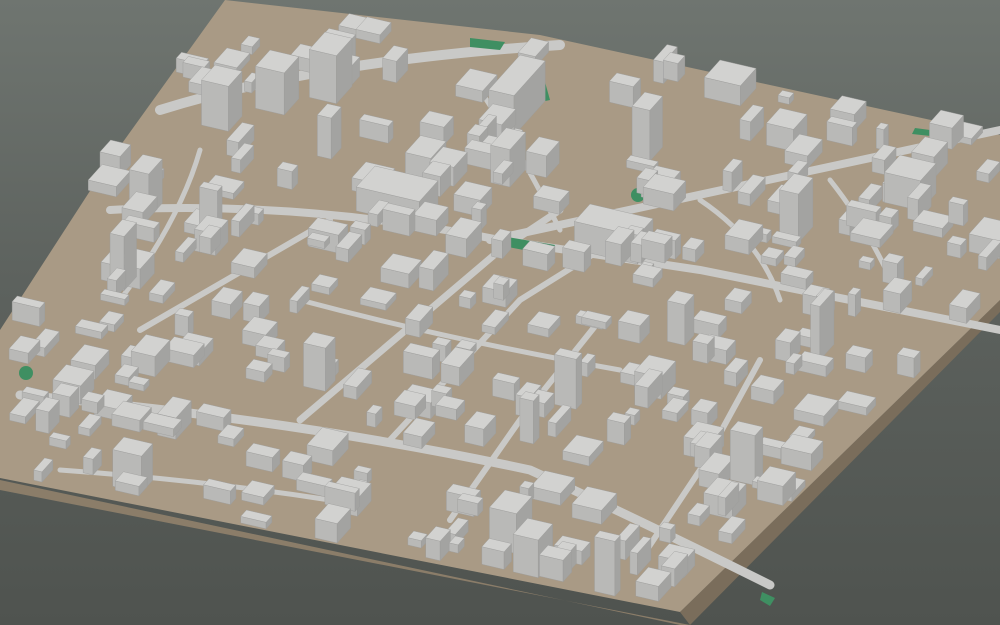 Image resolution: width=1000 pixels, height=625 pixels. I want to click on park-area, so click(767, 599).